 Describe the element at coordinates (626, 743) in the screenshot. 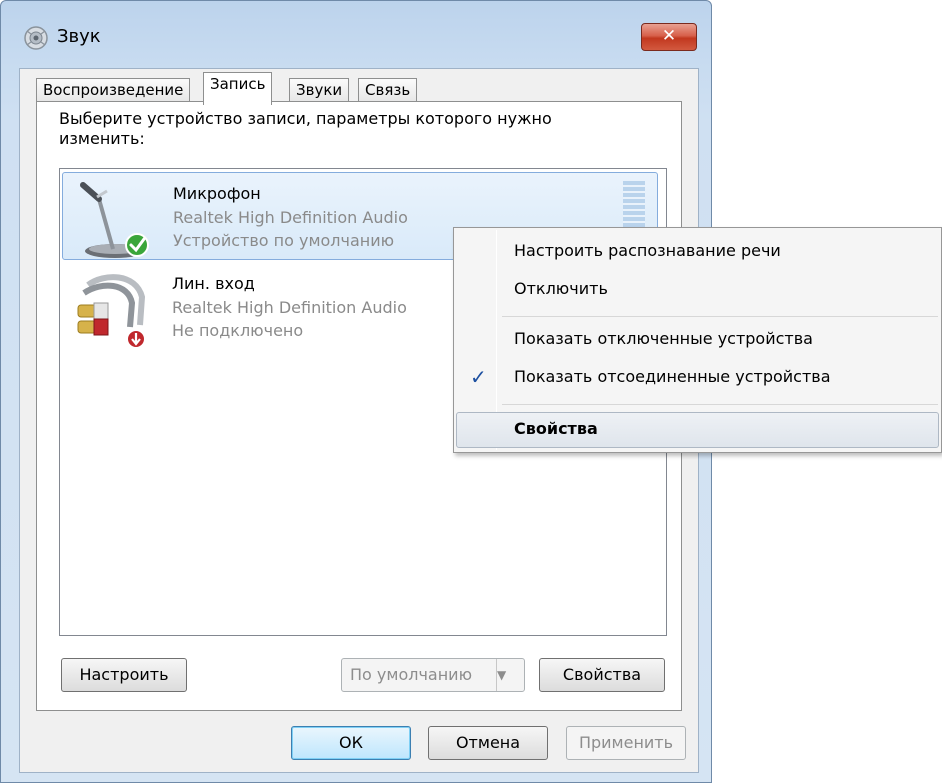

I see `apply-button: Применить` at that location.